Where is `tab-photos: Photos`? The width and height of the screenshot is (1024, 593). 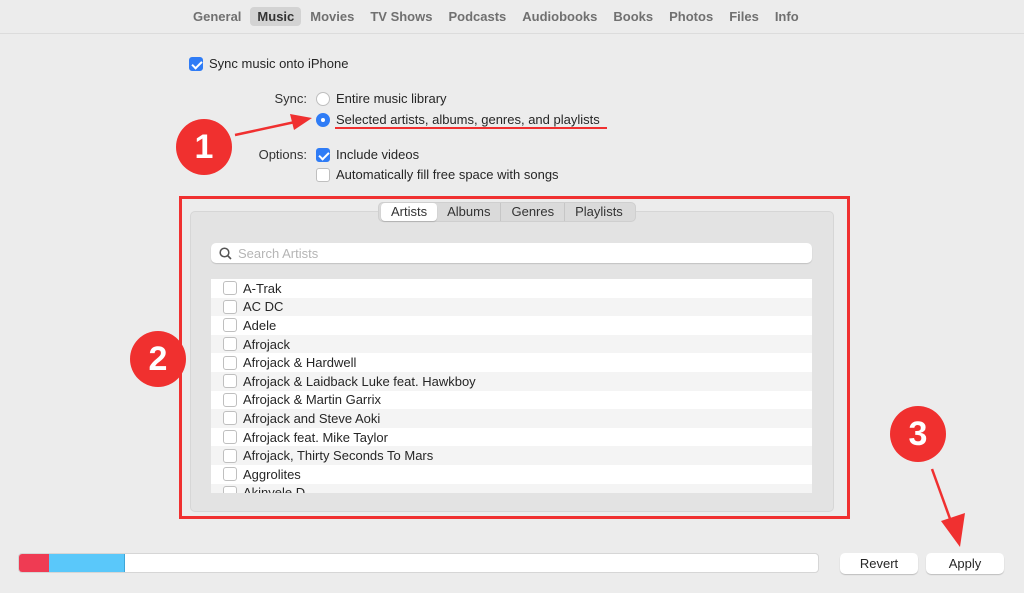 tab-photos: Photos is located at coordinates (691, 16).